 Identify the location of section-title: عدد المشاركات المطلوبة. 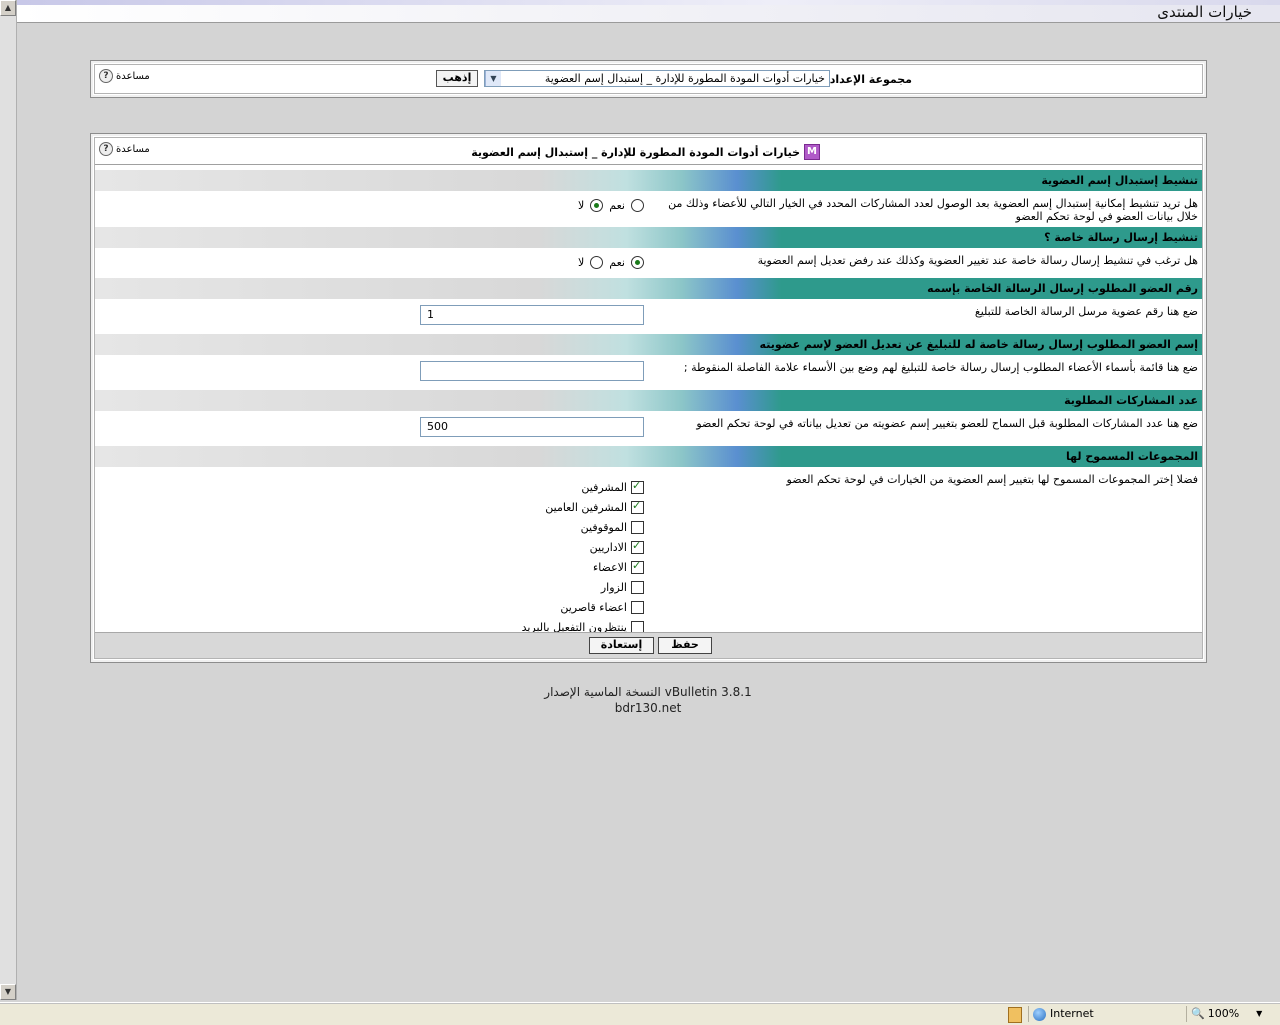
(1131, 400).